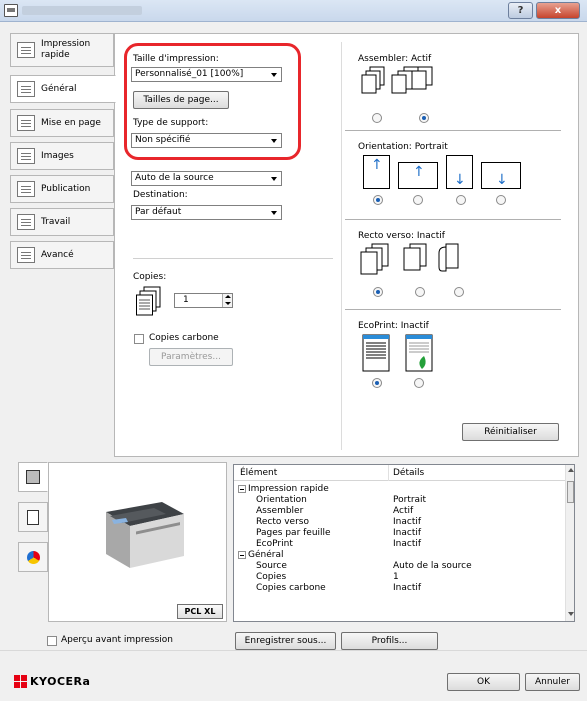 This screenshot has width=587, height=701. Describe the element at coordinates (399, 588) in the screenshot. I see `list-item: Copies carbone Inactif` at that location.